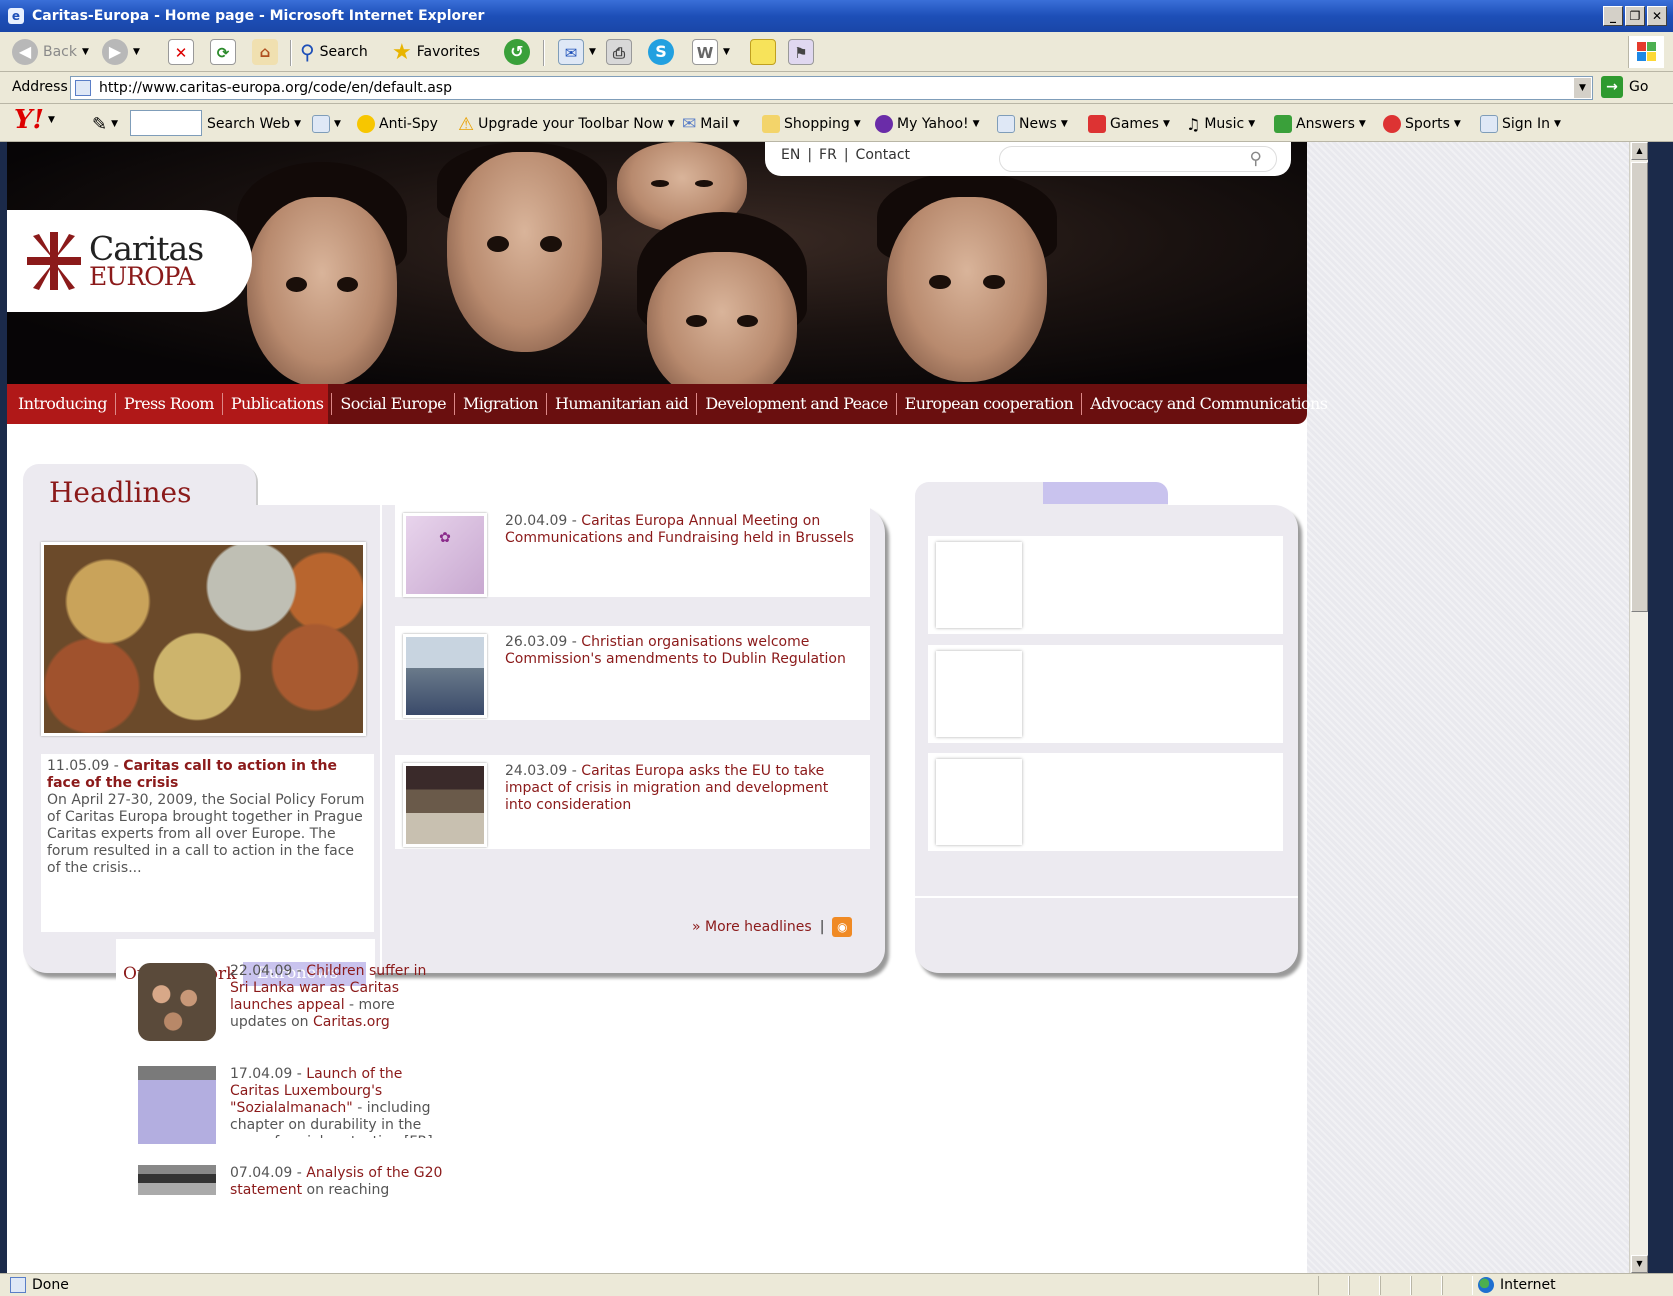  I want to click on lang-fr-link: FR, so click(828, 155).